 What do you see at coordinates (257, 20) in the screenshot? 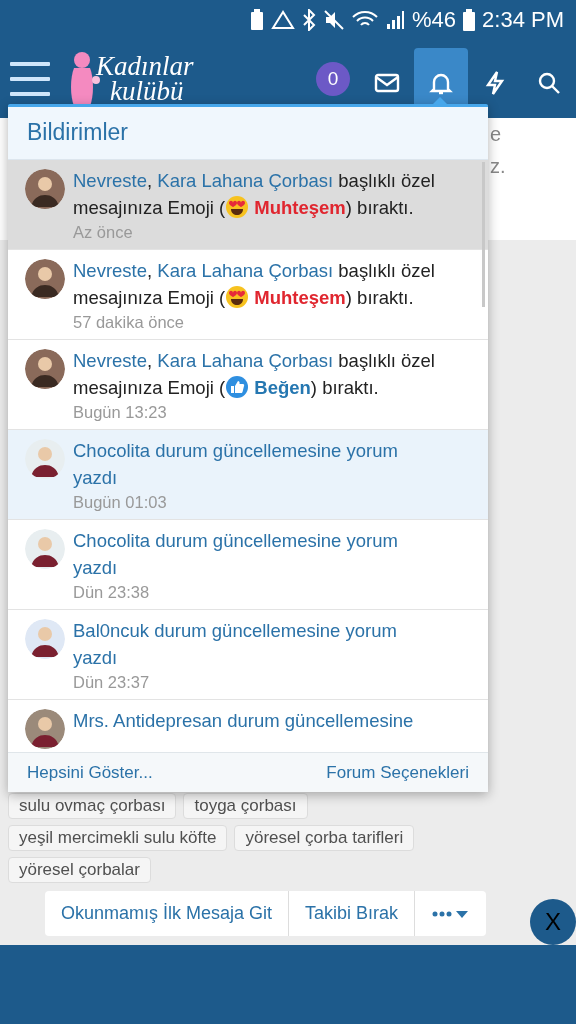
I see `battery-saver-icon` at bounding box center [257, 20].